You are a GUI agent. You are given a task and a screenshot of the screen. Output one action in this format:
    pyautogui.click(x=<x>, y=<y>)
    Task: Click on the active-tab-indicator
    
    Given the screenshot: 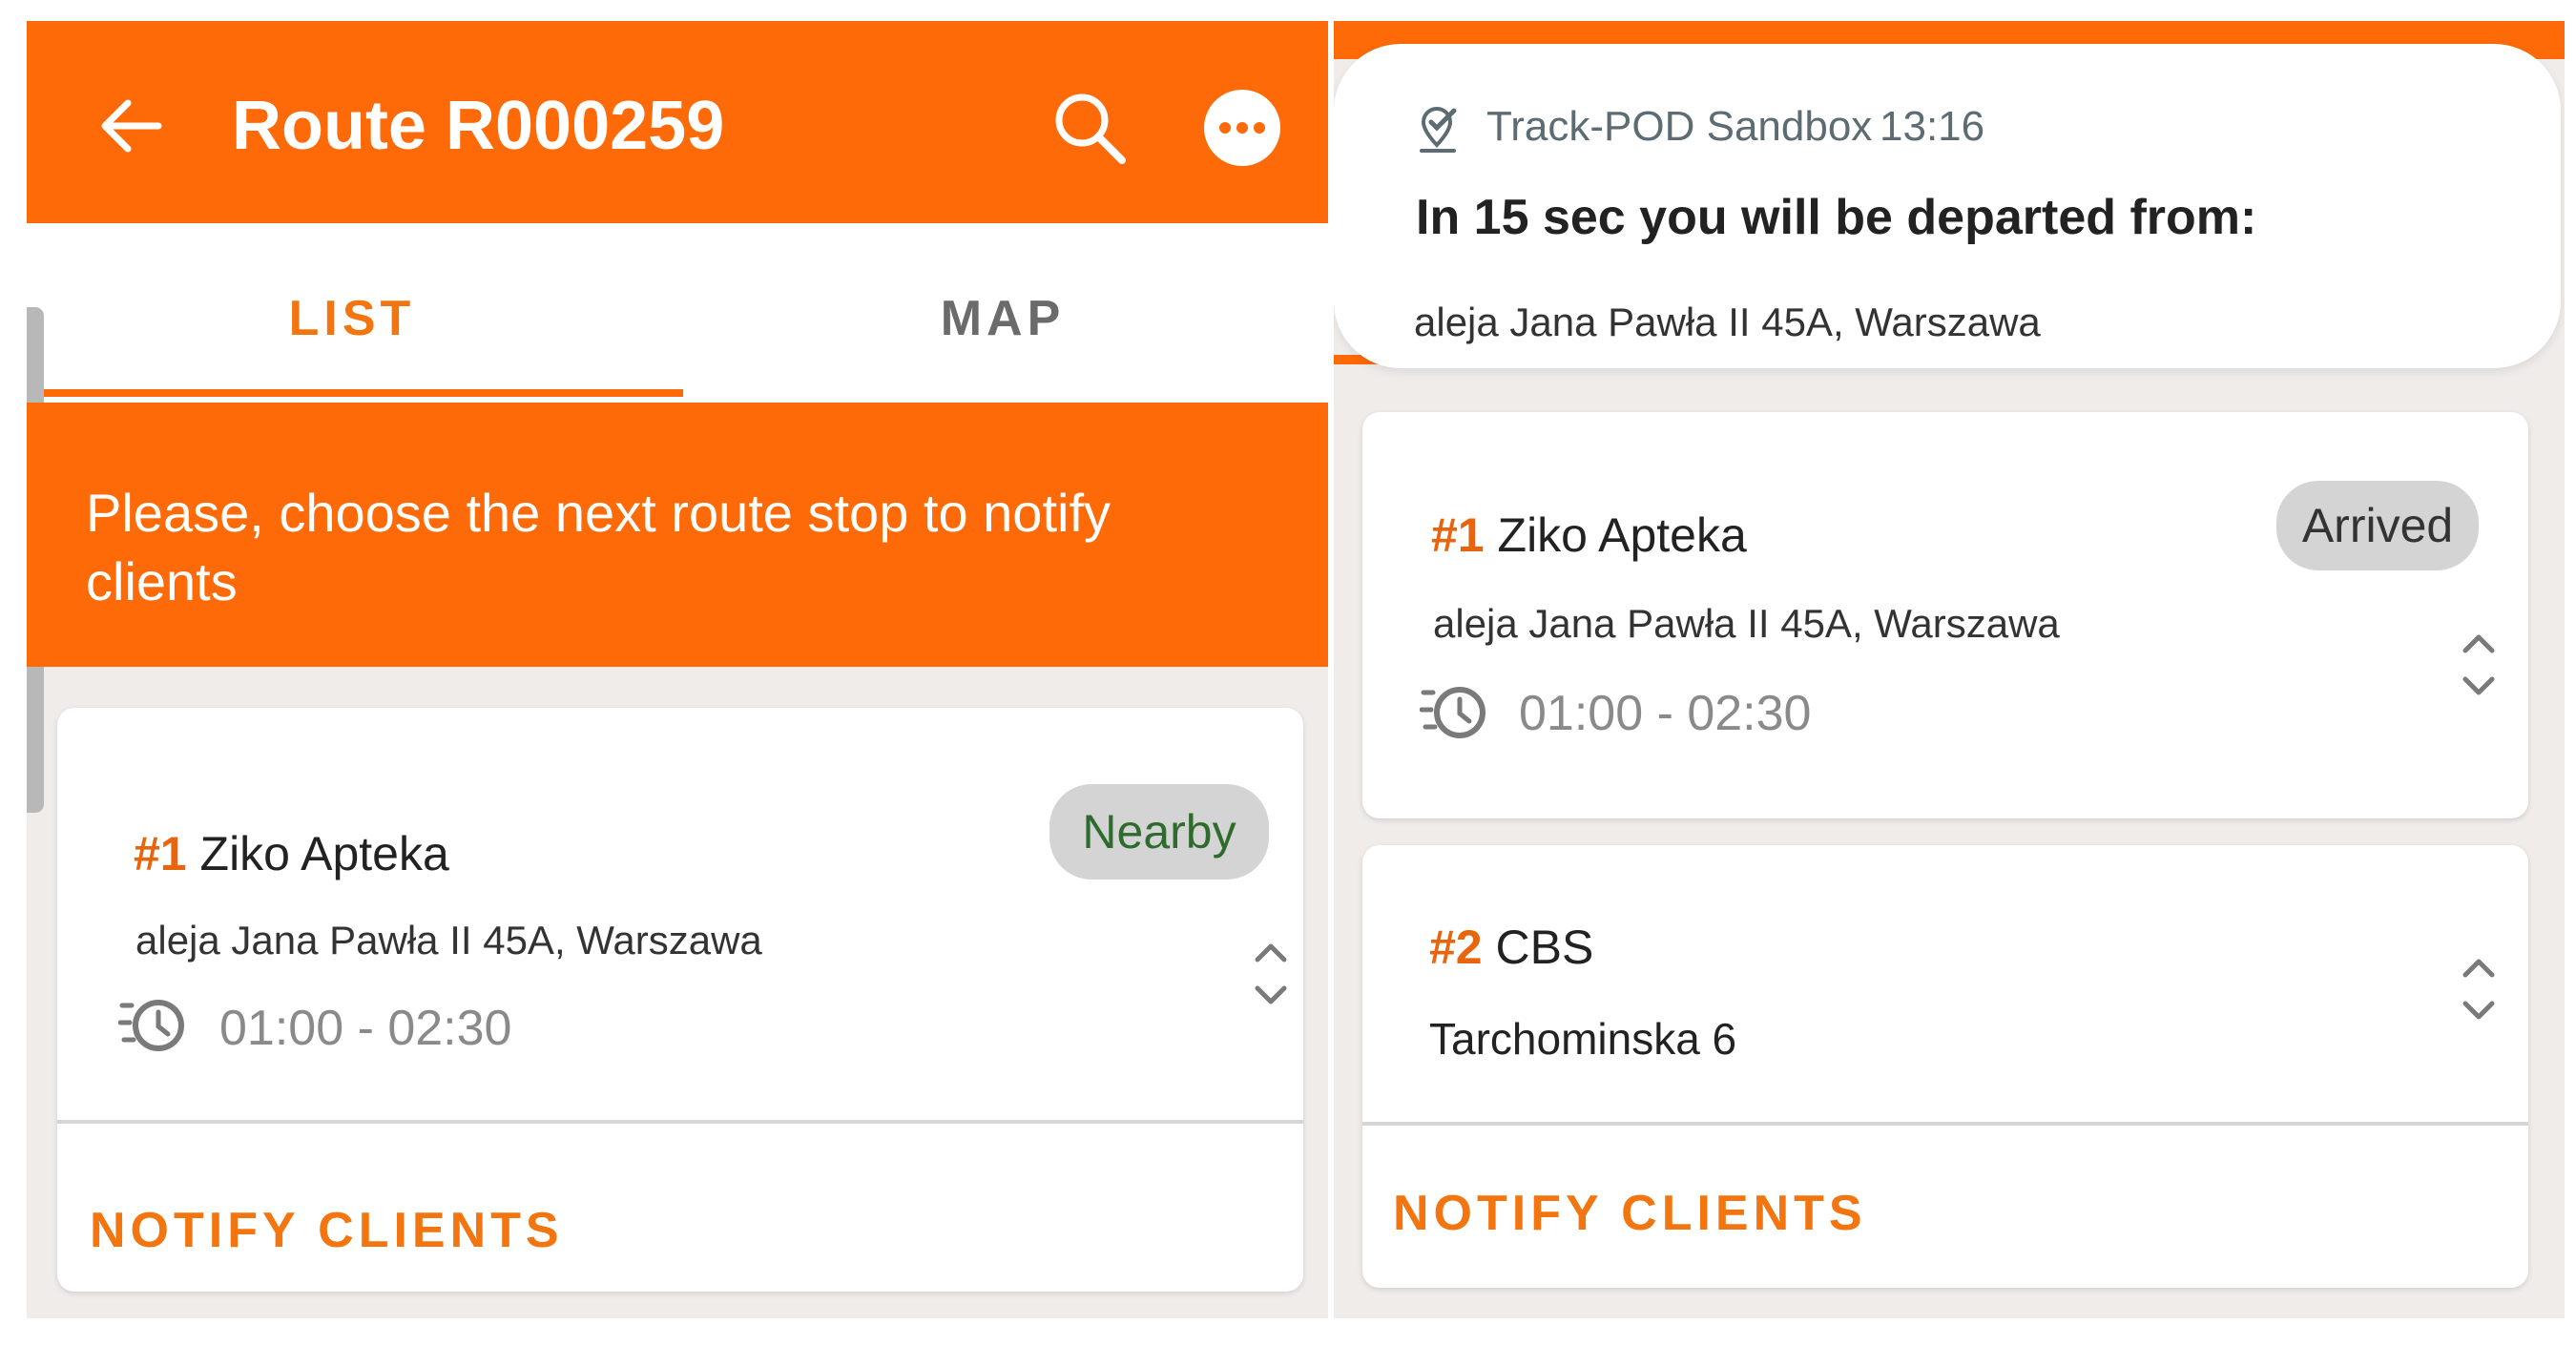 What is the action you would take?
    pyautogui.click(x=355, y=393)
    